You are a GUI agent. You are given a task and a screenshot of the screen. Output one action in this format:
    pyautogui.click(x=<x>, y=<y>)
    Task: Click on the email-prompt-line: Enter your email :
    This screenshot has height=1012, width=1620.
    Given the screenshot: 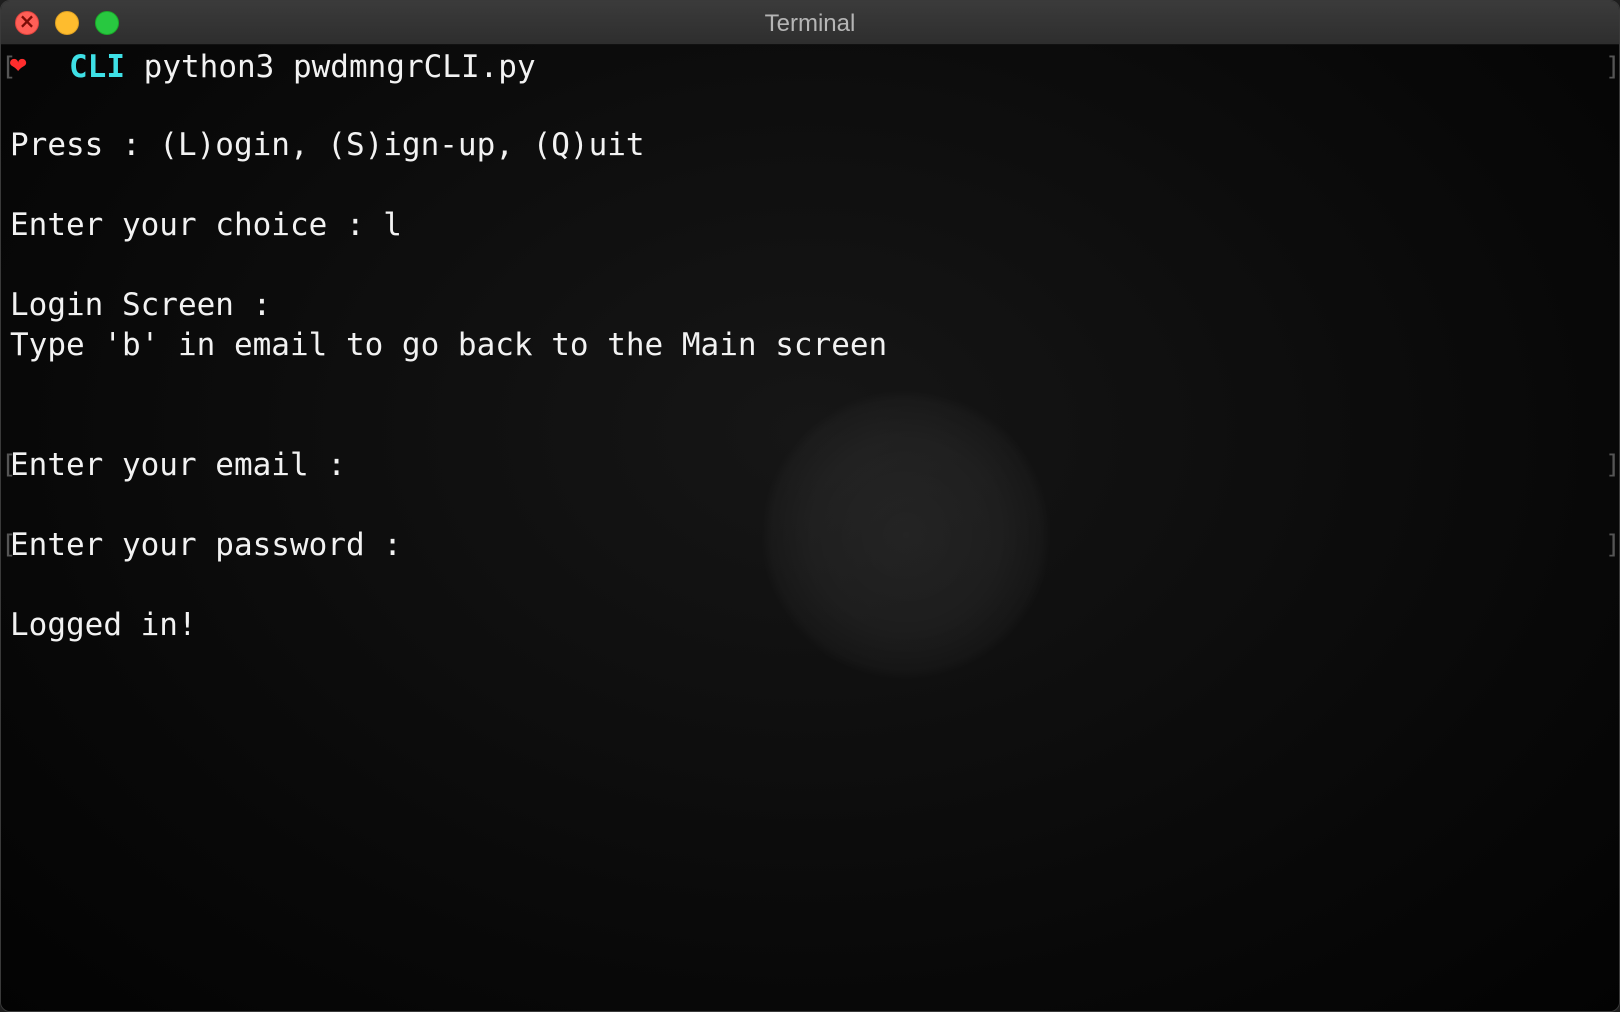 What is the action you would take?
    pyautogui.click(x=178, y=465)
    